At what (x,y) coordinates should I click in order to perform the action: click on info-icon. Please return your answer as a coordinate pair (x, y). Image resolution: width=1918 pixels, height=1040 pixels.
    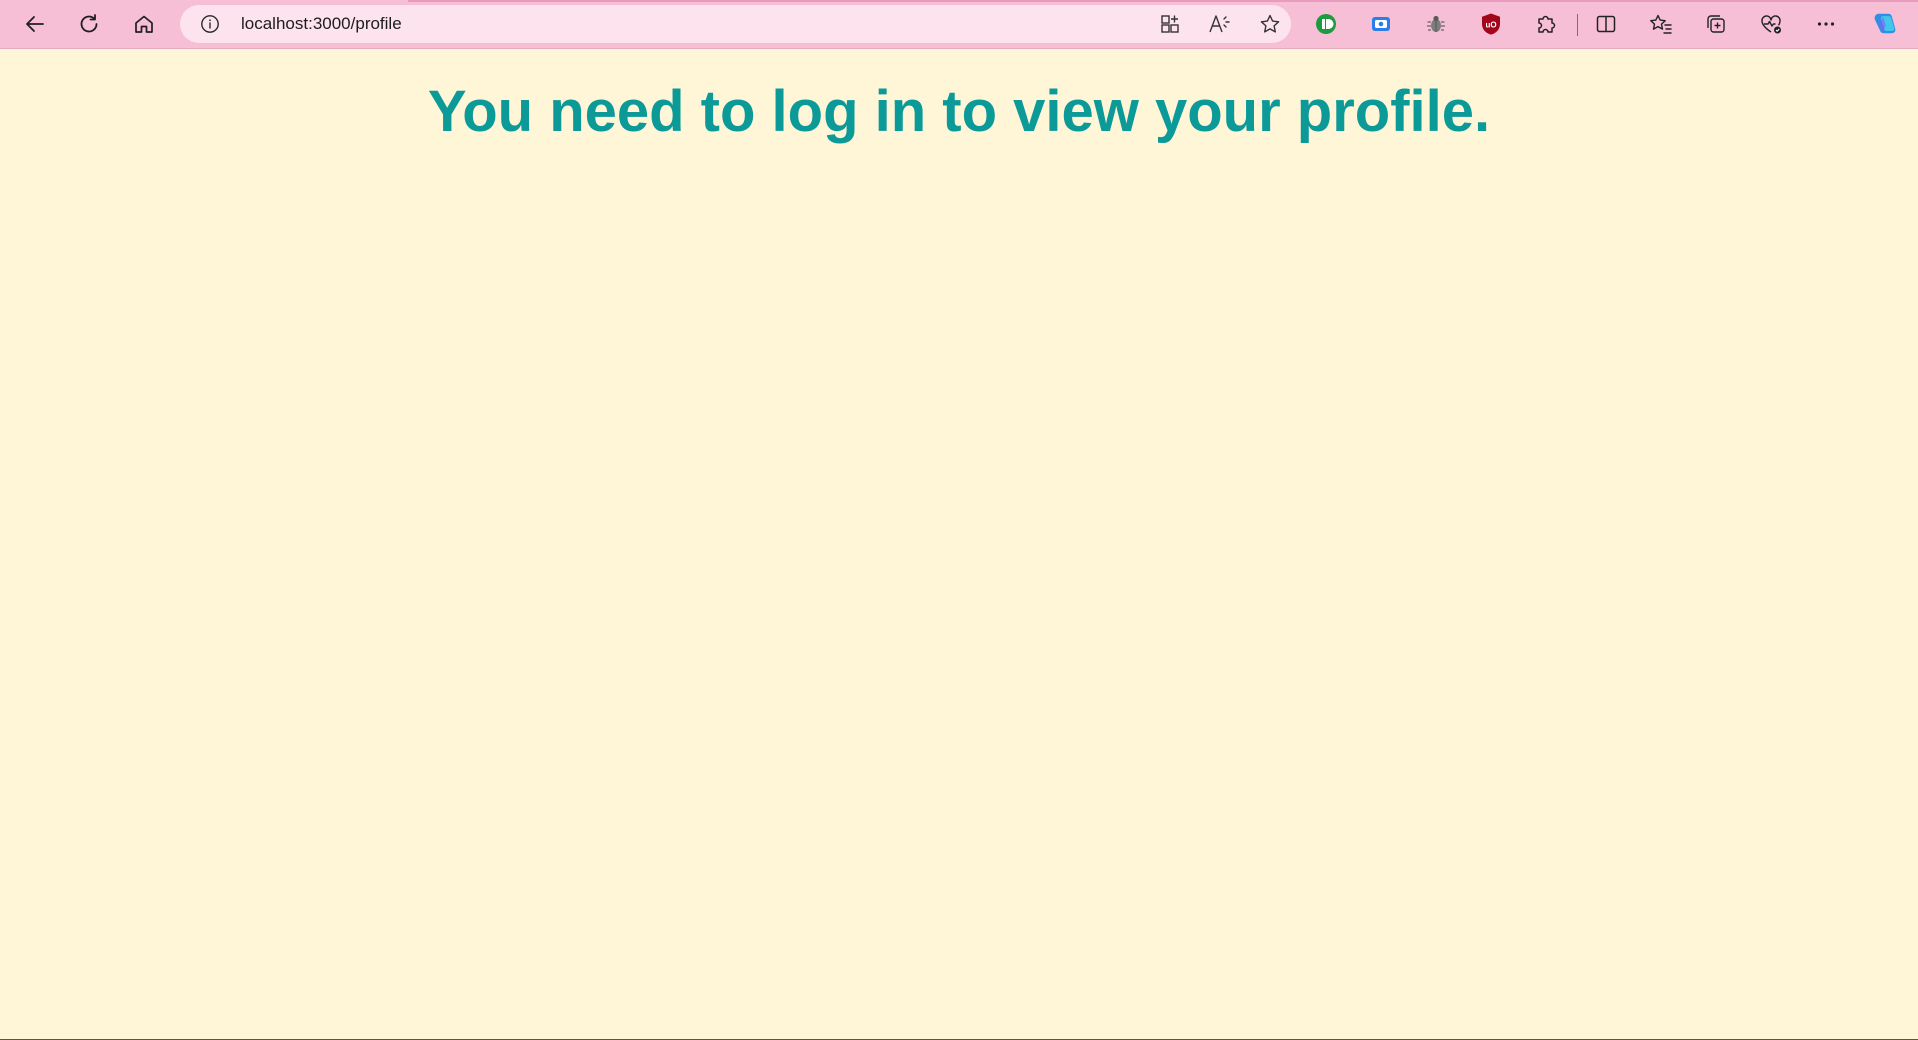
    Looking at the image, I should click on (210, 24).